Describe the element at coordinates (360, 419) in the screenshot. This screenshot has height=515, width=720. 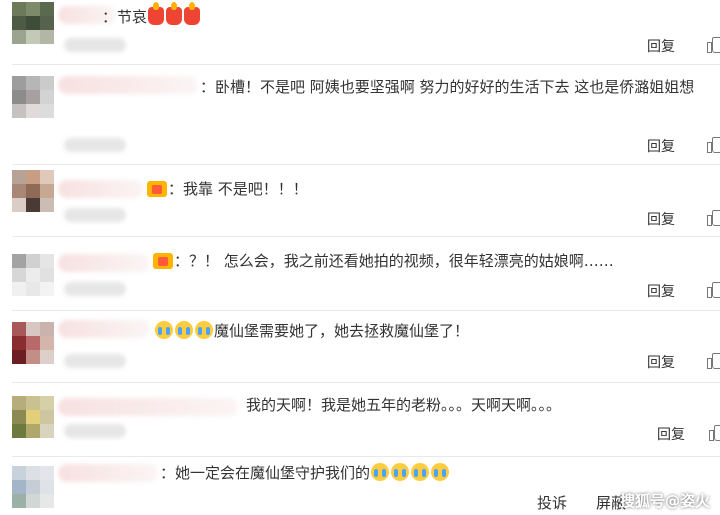
I see `comment-item: 我的天啊！我是她五年的老粉。。。天啊天啊。。。 回复` at that location.